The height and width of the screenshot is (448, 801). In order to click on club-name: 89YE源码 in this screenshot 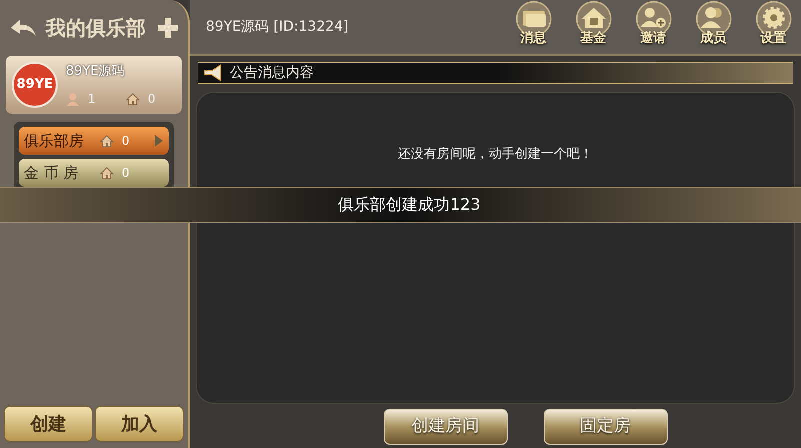, I will do `click(96, 72)`.